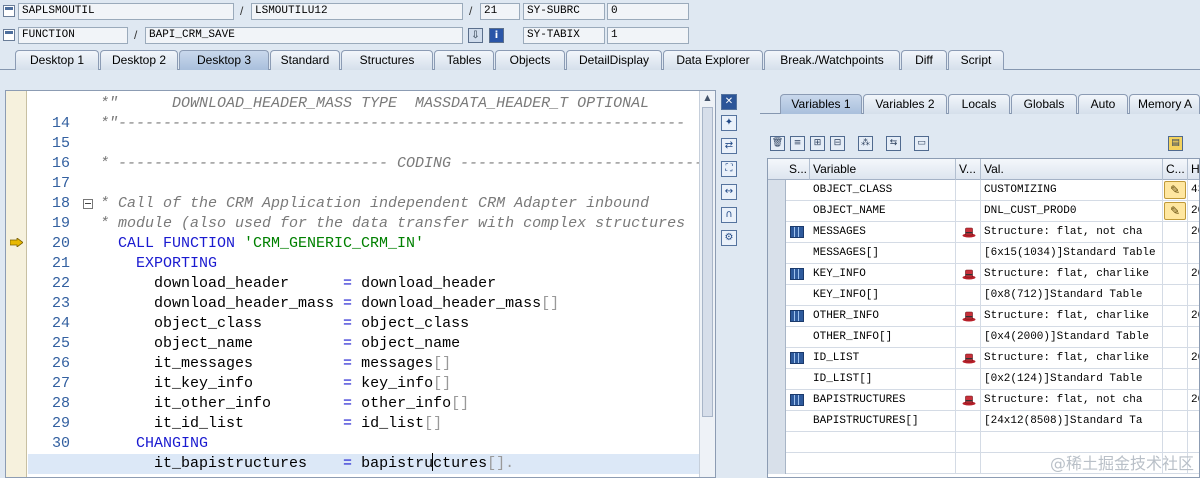 This screenshot has height=478, width=1200. I want to click on tab-objects: Objects, so click(530, 60).